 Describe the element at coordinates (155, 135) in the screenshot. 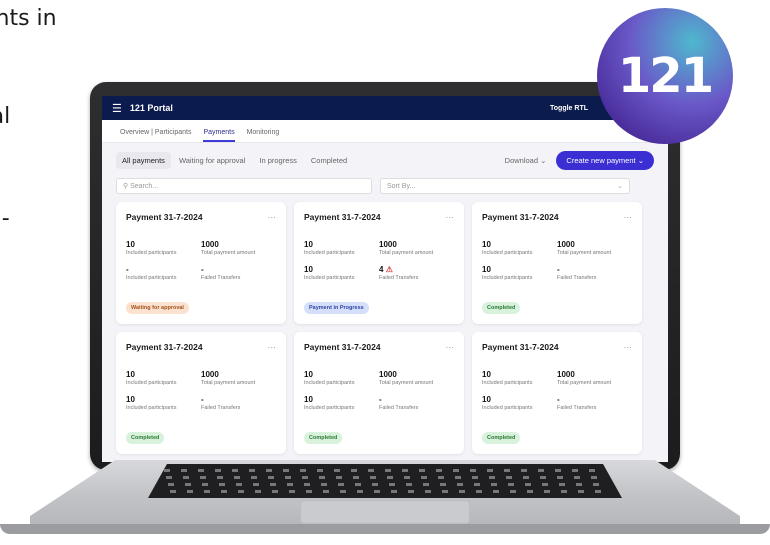

I see `tab-overview-participants: Overview | Participants` at that location.